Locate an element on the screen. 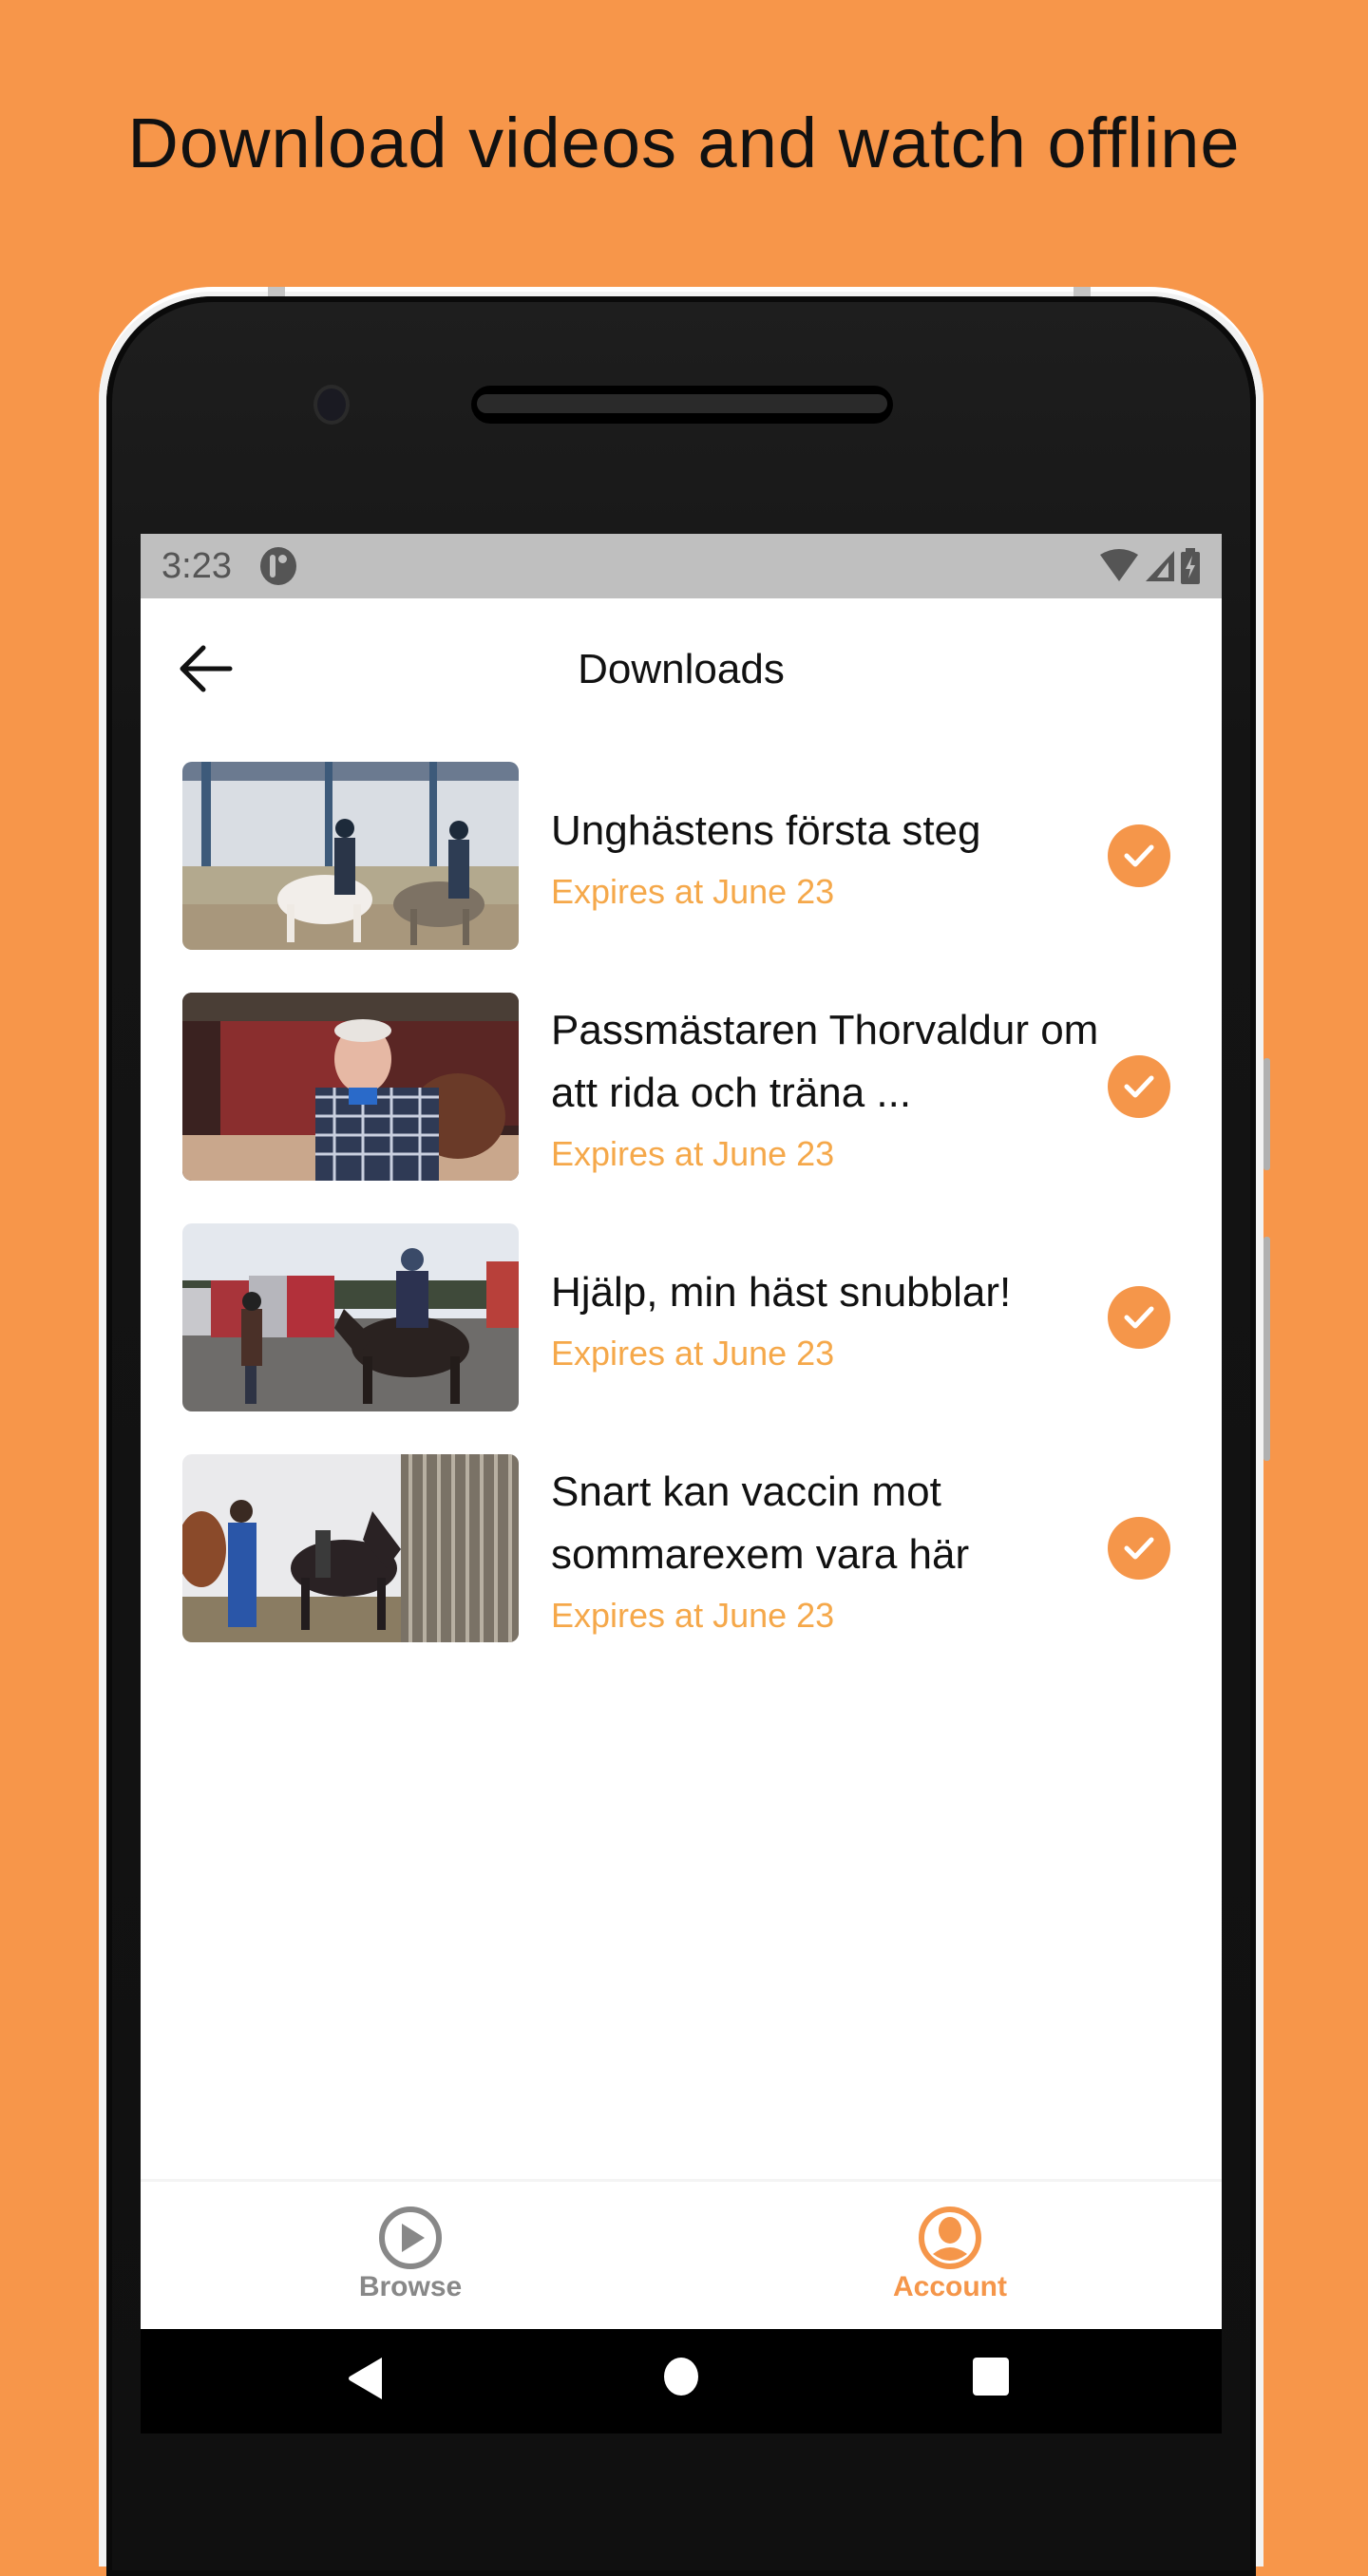  promo-headline: Download videos and watch offline is located at coordinates (684, 143).